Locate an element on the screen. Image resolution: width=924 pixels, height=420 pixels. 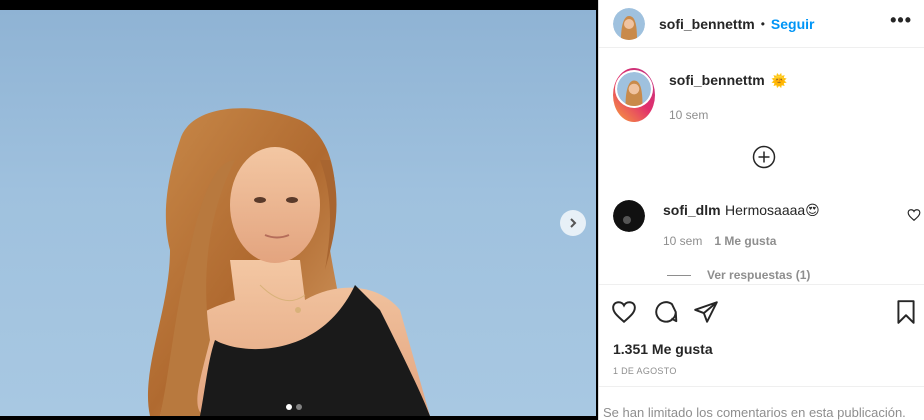
replies-divider is located at coordinates (679, 275).